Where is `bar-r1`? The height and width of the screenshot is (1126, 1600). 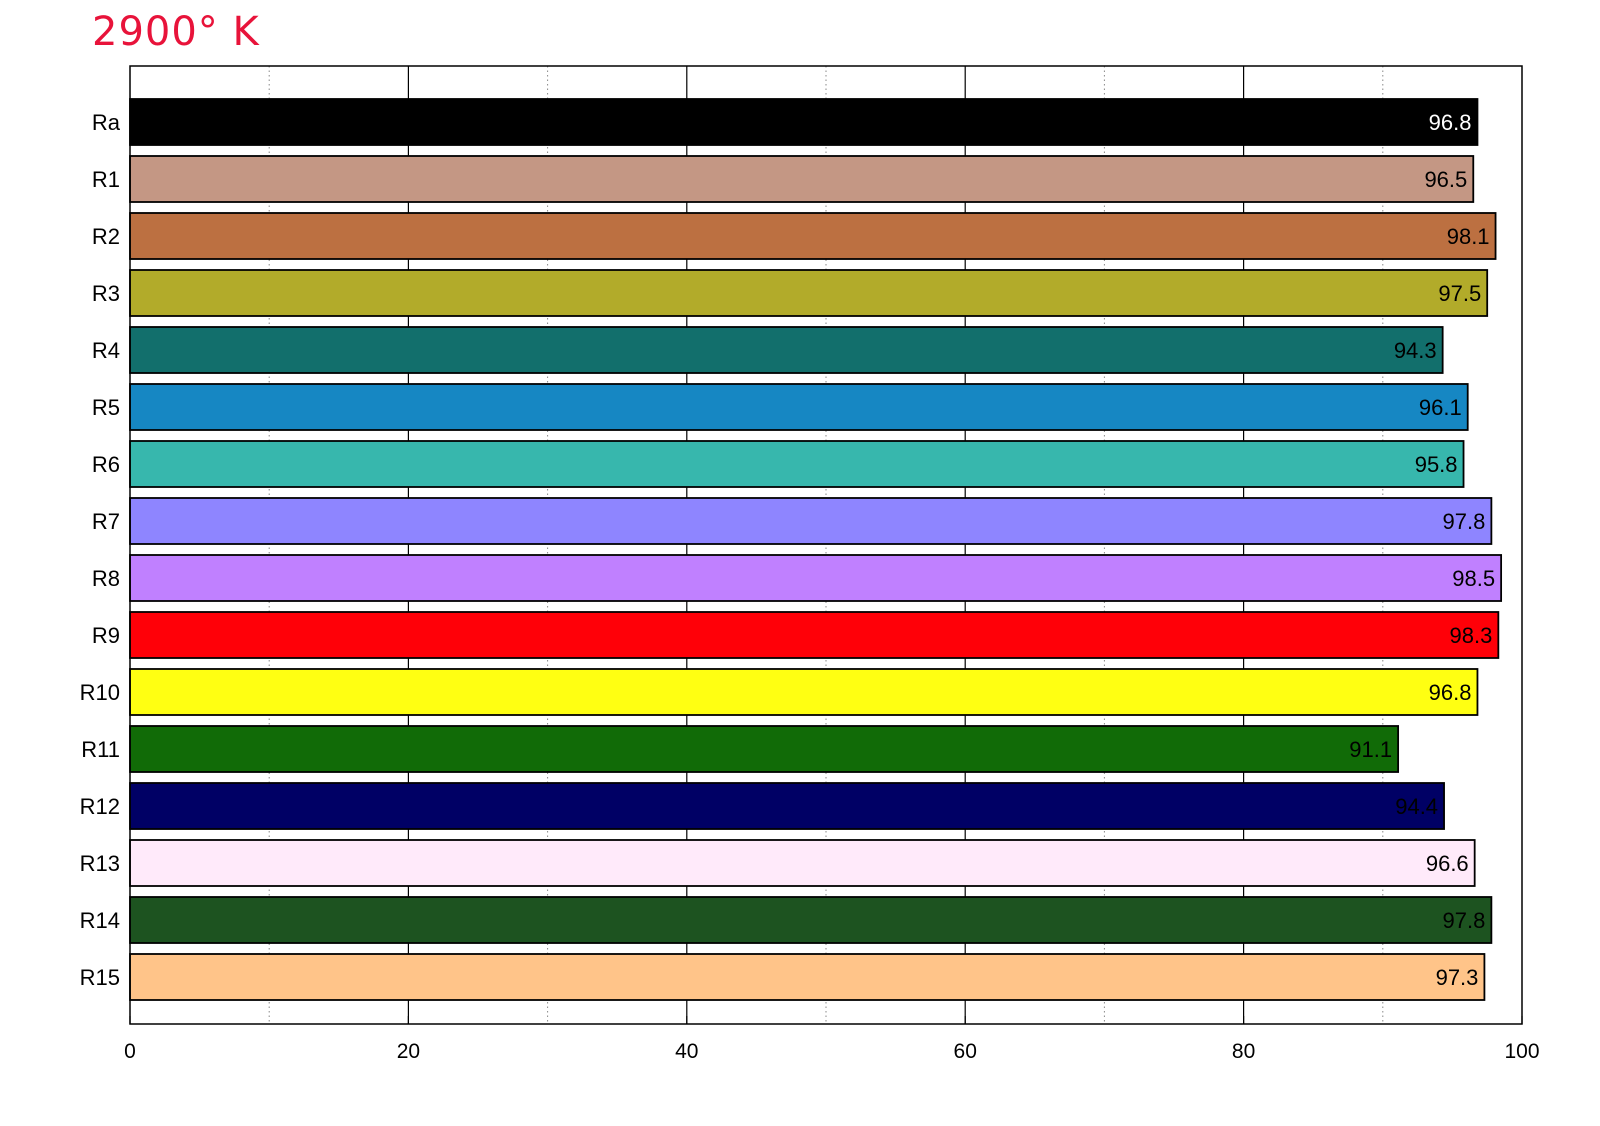 bar-r1 is located at coordinates (802, 179).